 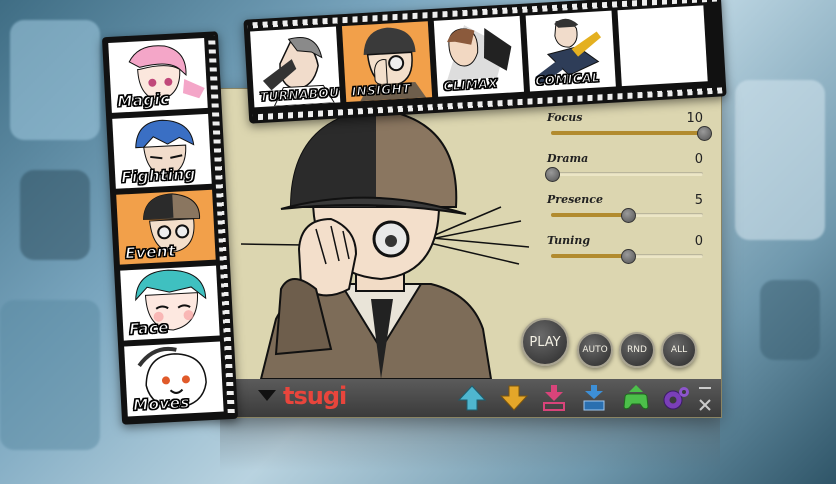 What do you see at coordinates (174, 379) in the screenshot?
I see `category-frame-moves: Moves` at bounding box center [174, 379].